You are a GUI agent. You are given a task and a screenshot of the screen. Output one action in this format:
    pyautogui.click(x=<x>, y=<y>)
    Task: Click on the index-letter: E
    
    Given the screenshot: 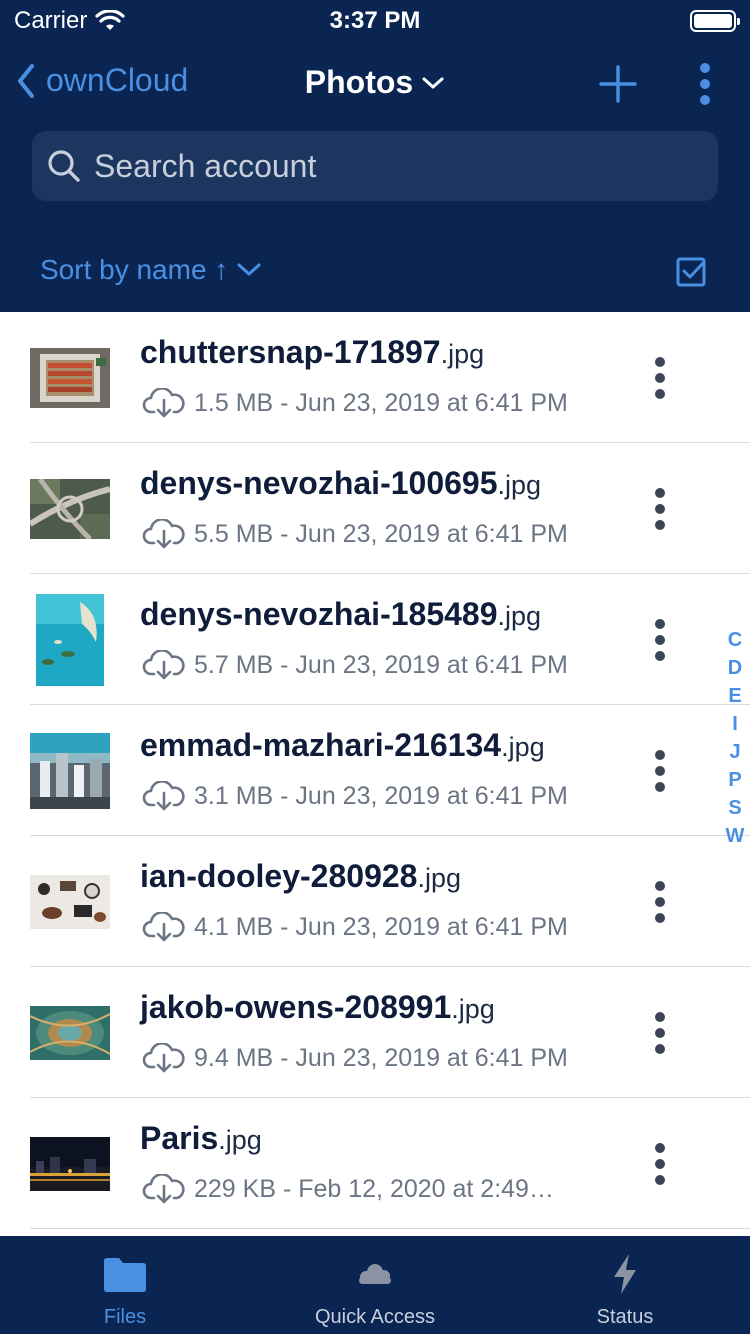 What is the action you would take?
    pyautogui.click(x=734, y=696)
    